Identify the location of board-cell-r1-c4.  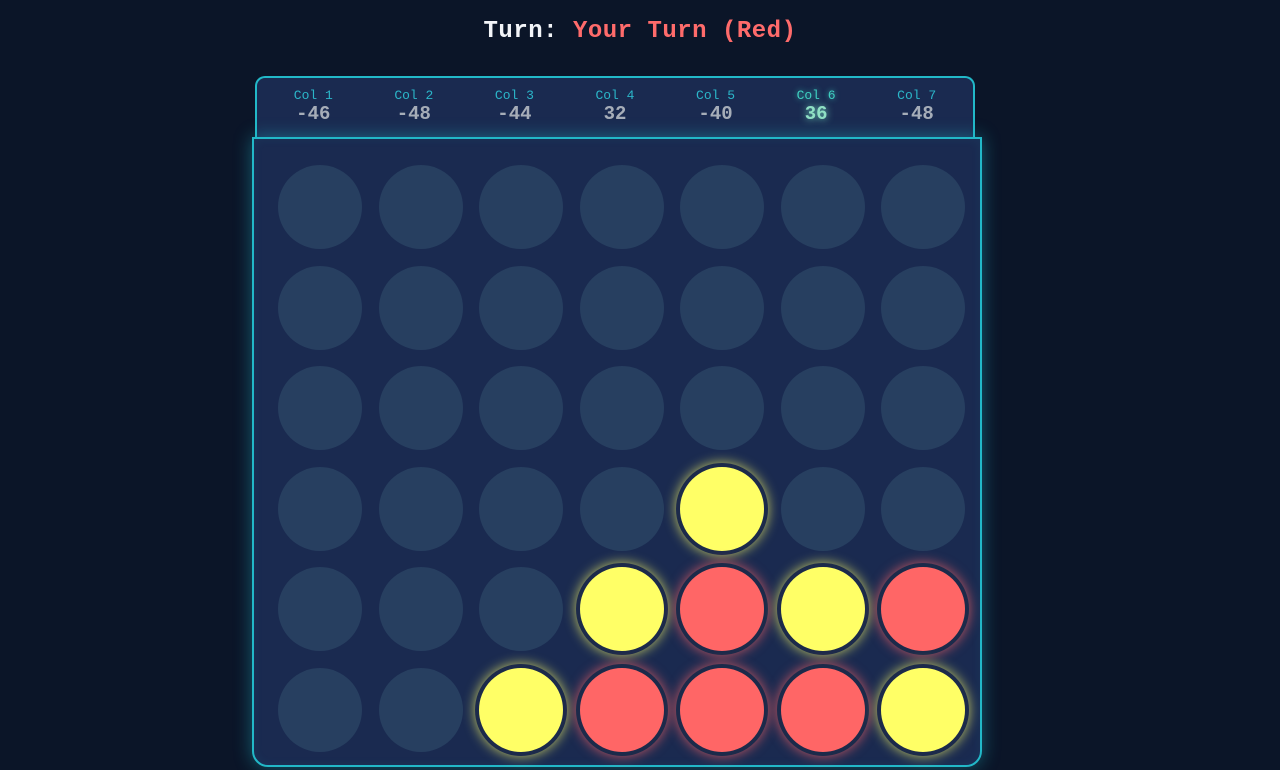
(622, 207).